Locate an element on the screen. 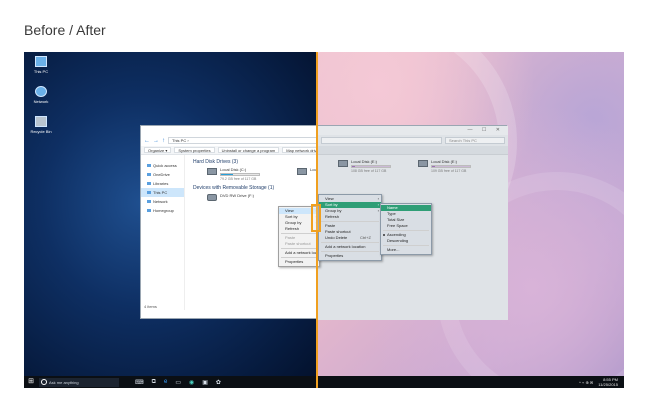  star-icon is located at coordinates (149, 165).